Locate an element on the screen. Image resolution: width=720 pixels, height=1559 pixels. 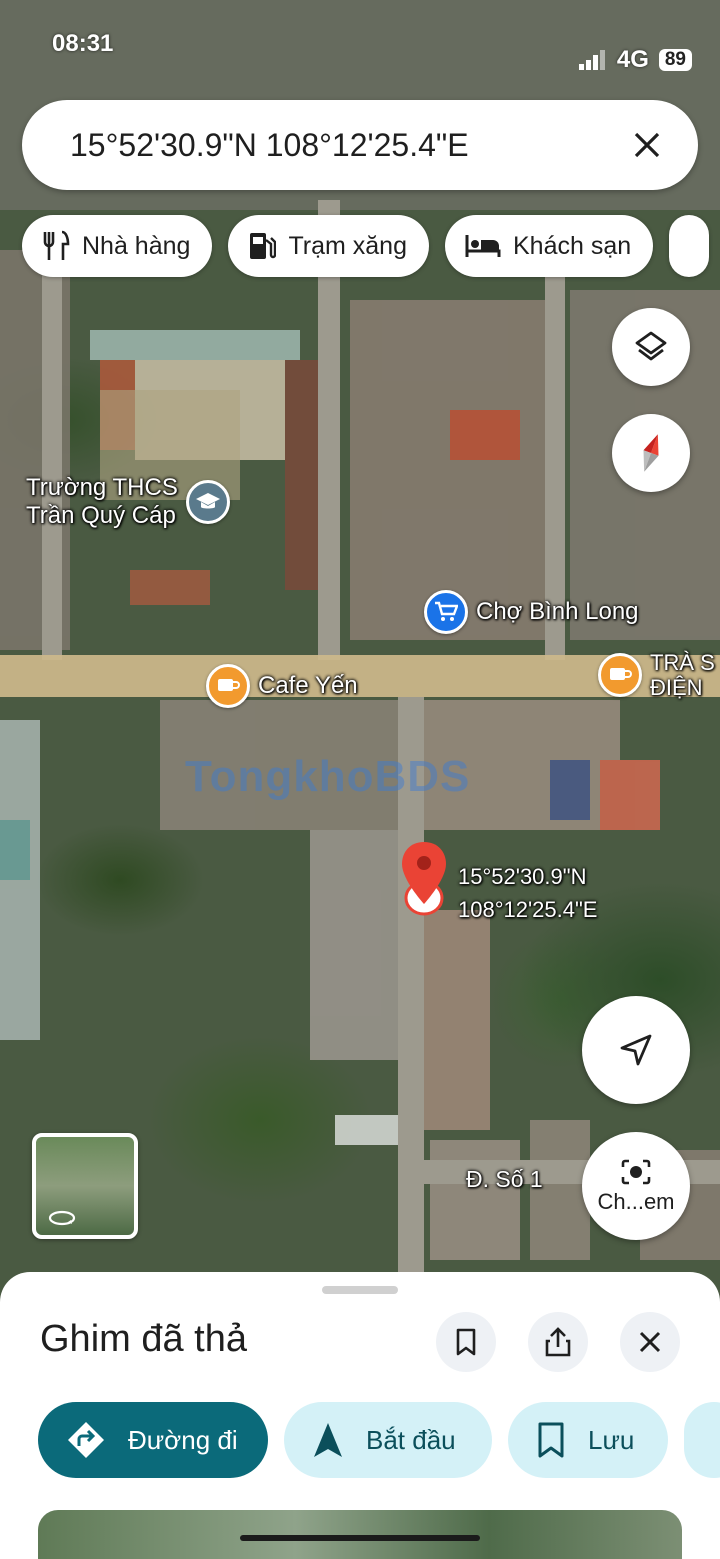
shopping-cart-icon is located at coordinates (446, 612).